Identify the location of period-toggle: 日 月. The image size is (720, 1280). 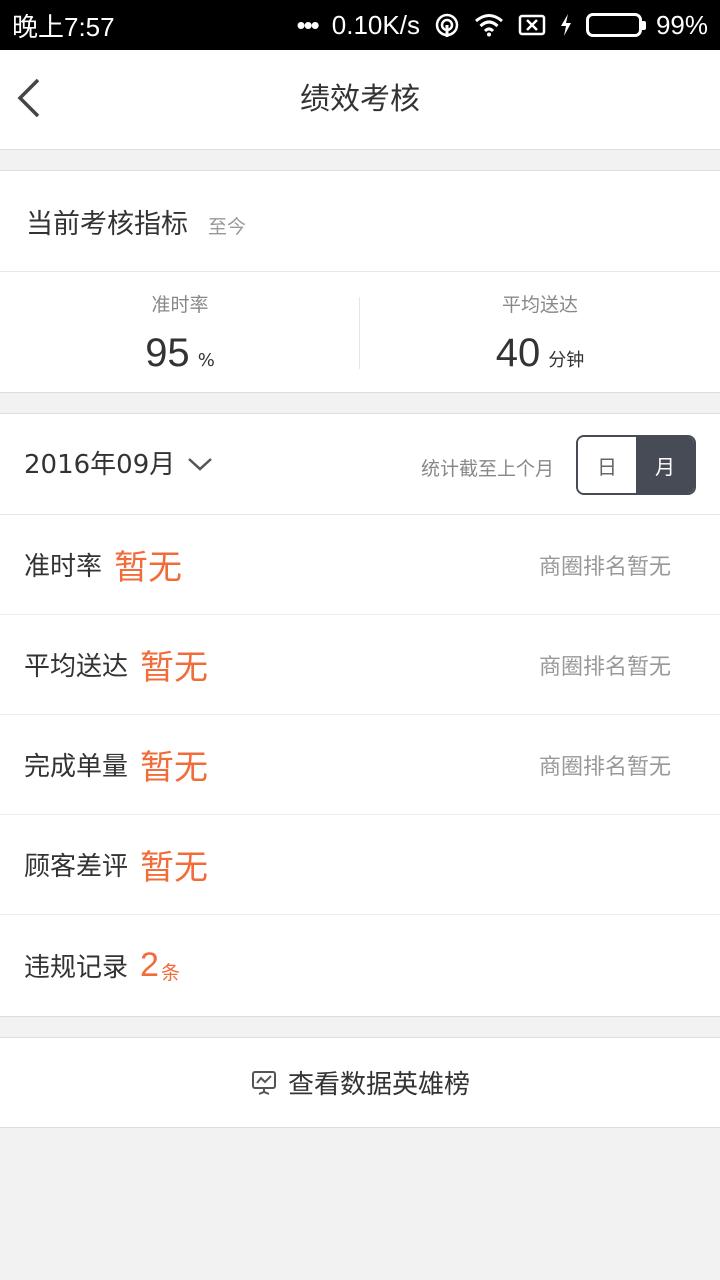
(636, 465).